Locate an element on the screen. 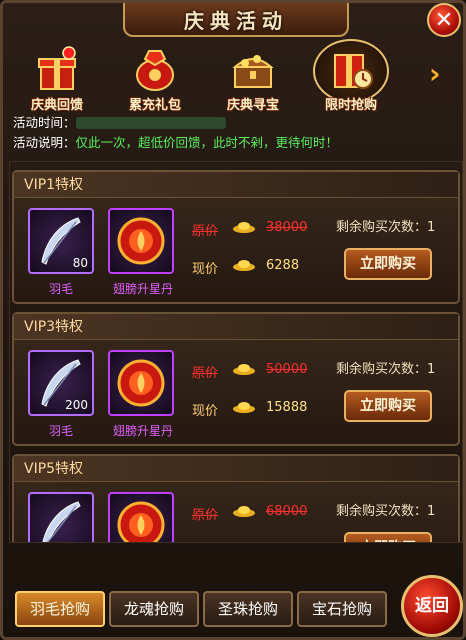  tab-celebration-reward: 庆典回馈 is located at coordinates (57, 78).